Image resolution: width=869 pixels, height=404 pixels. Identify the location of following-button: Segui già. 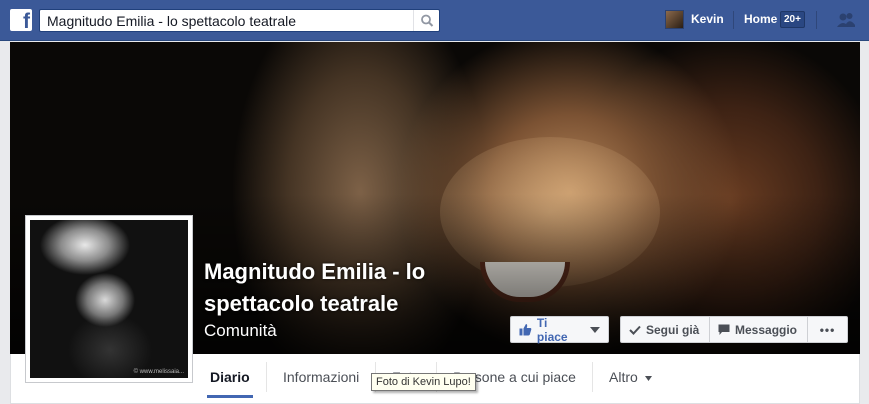
(665, 329).